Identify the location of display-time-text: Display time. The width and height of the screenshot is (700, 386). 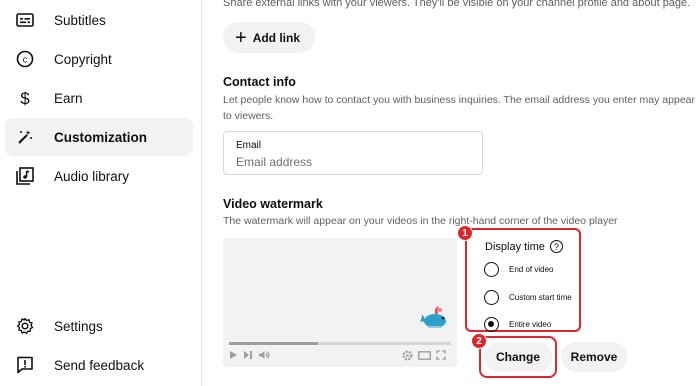
(515, 246).